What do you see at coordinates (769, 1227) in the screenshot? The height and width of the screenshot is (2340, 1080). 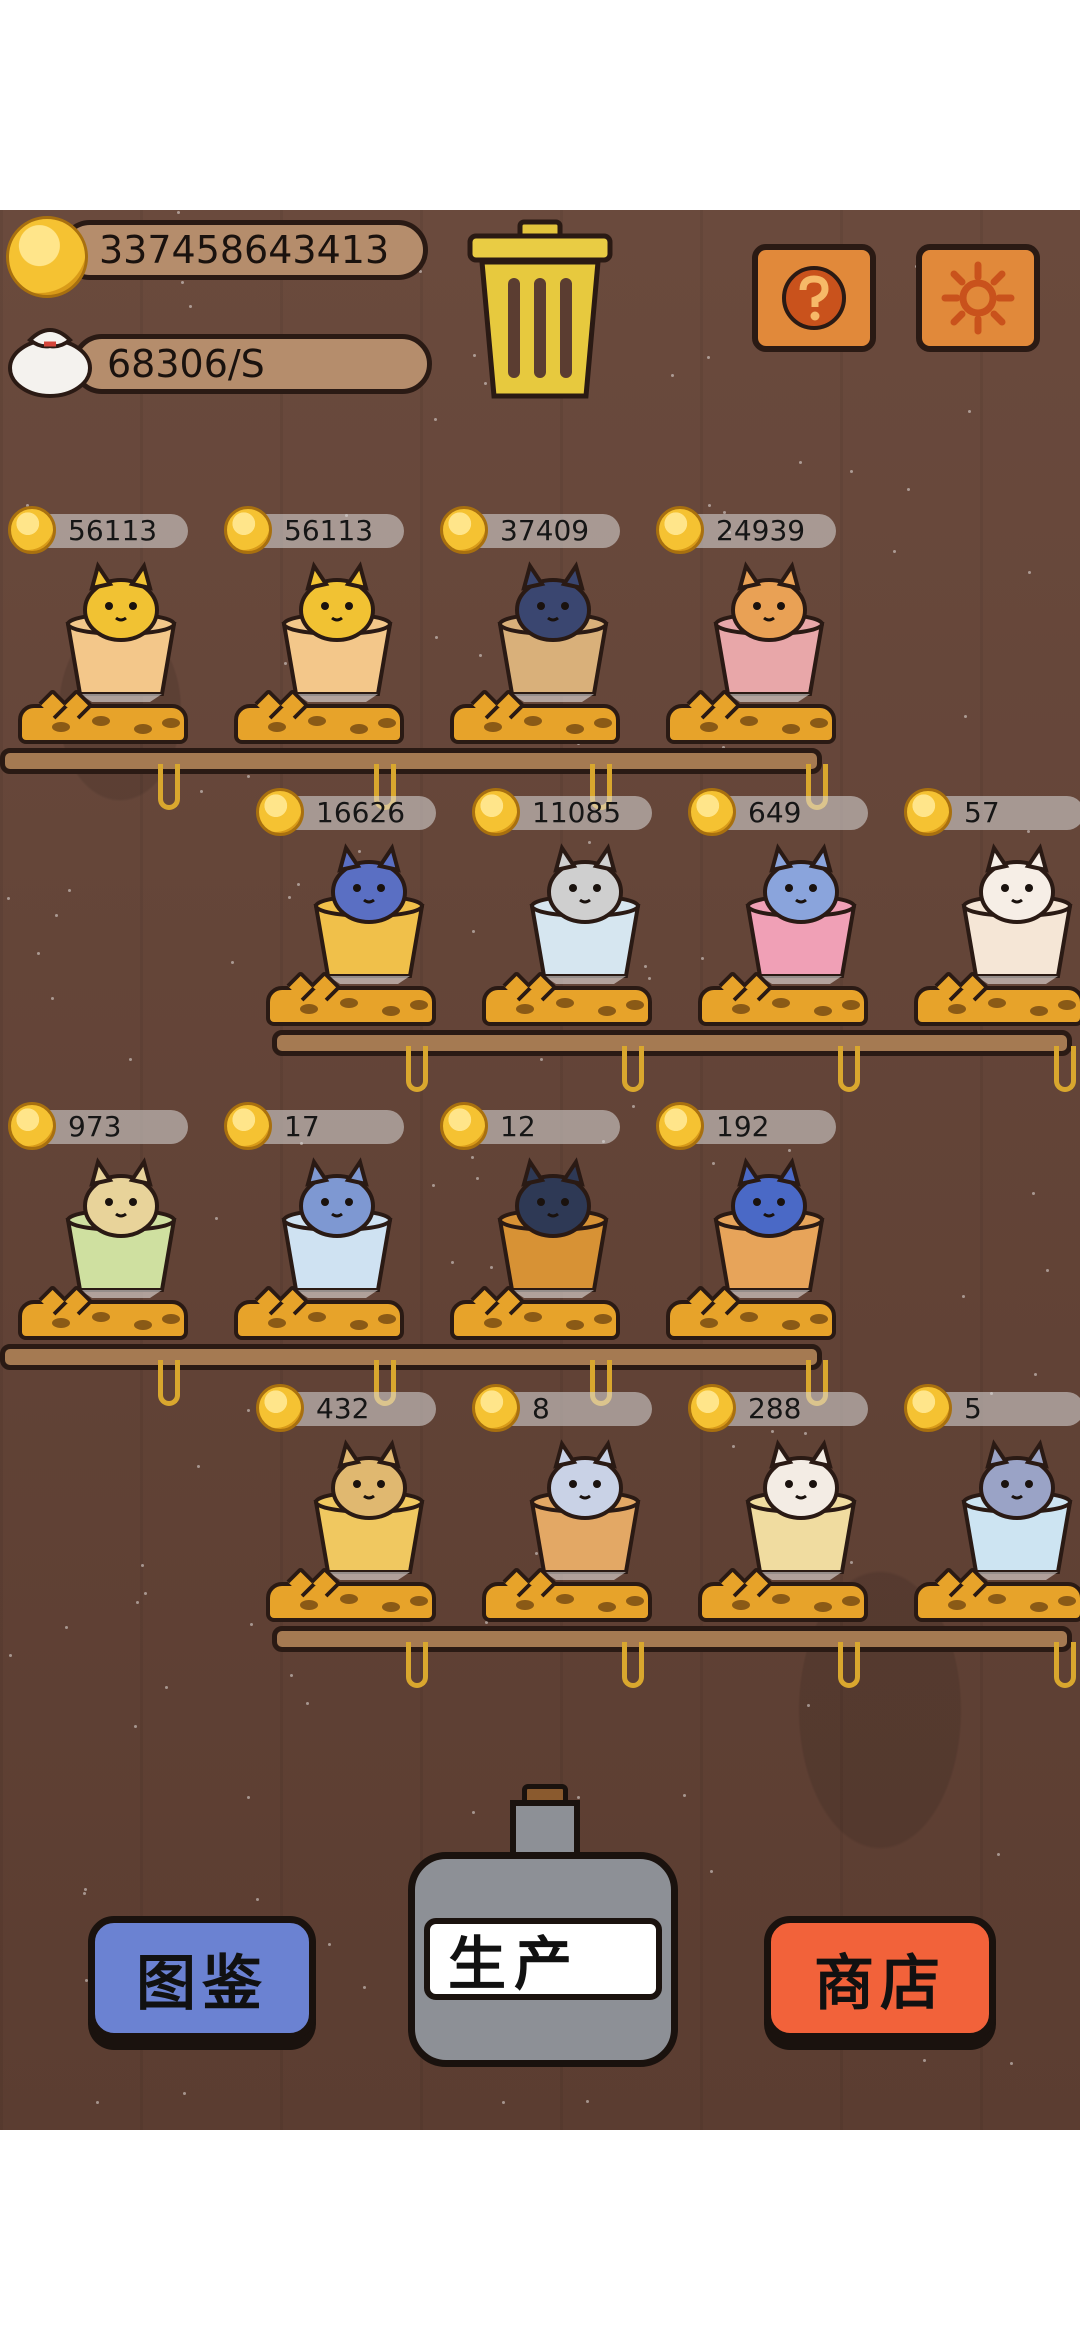 I see `blue-cat-red-hood-mug-icon` at bounding box center [769, 1227].